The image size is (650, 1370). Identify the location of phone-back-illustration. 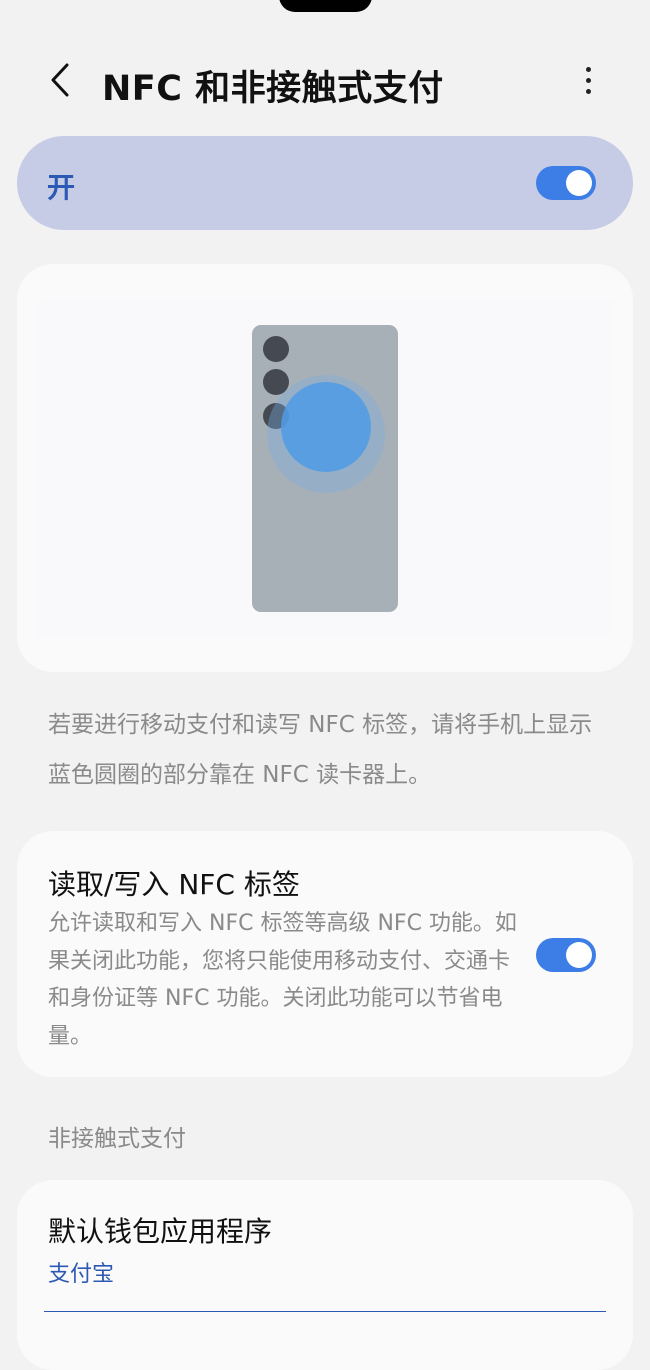
(325, 468).